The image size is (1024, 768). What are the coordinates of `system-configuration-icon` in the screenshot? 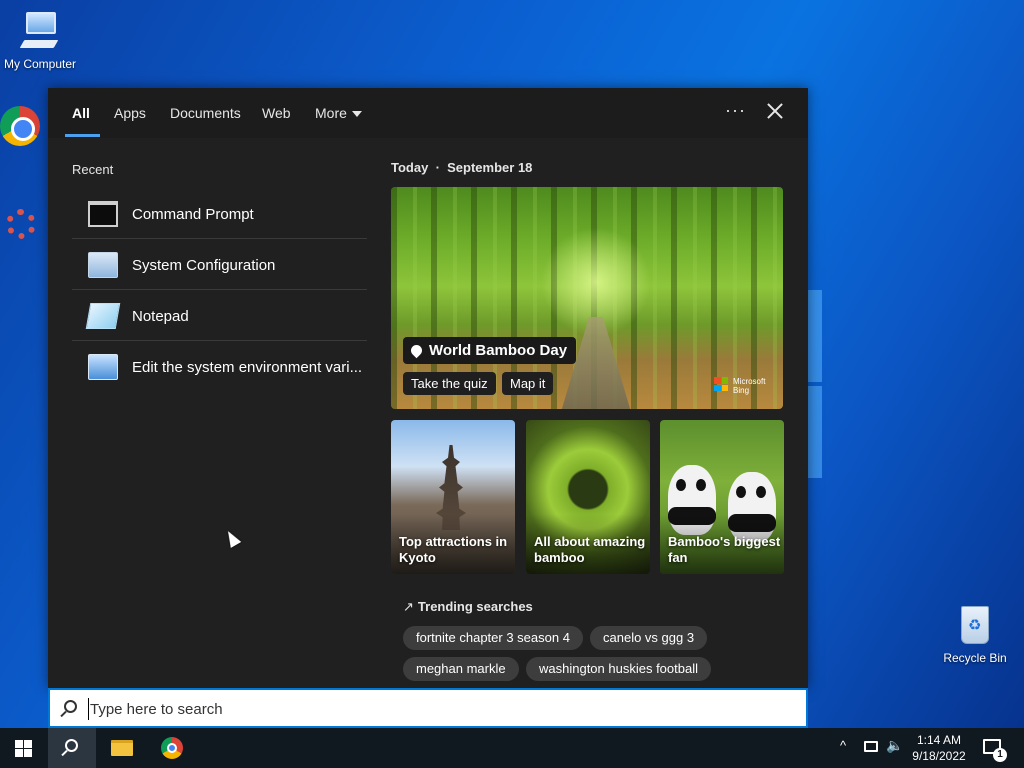 It's located at (103, 265).